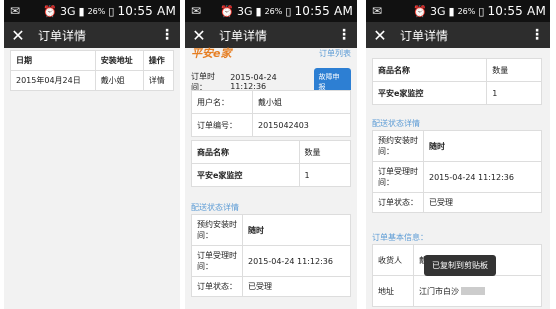  Describe the element at coordinates (393, 260) in the screenshot. I see `receiver-label: 收货人` at that location.